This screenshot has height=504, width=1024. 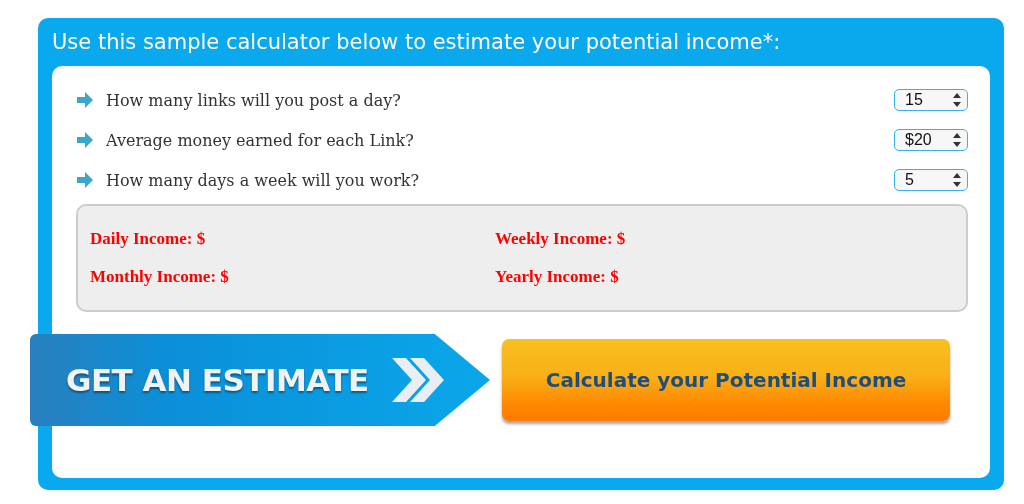 I want to click on question-label: How many days a week will you work?, so click(x=263, y=180).